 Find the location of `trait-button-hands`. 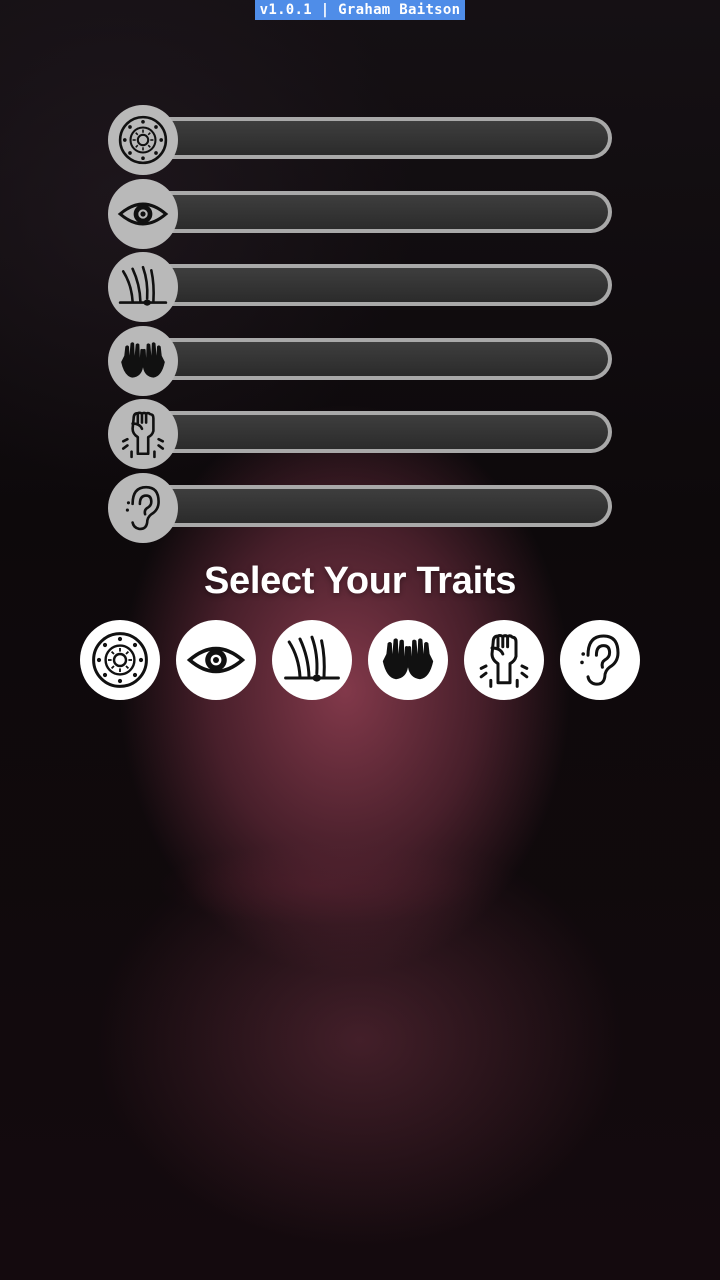

trait-button-hands is located at coordinates (408, 660).